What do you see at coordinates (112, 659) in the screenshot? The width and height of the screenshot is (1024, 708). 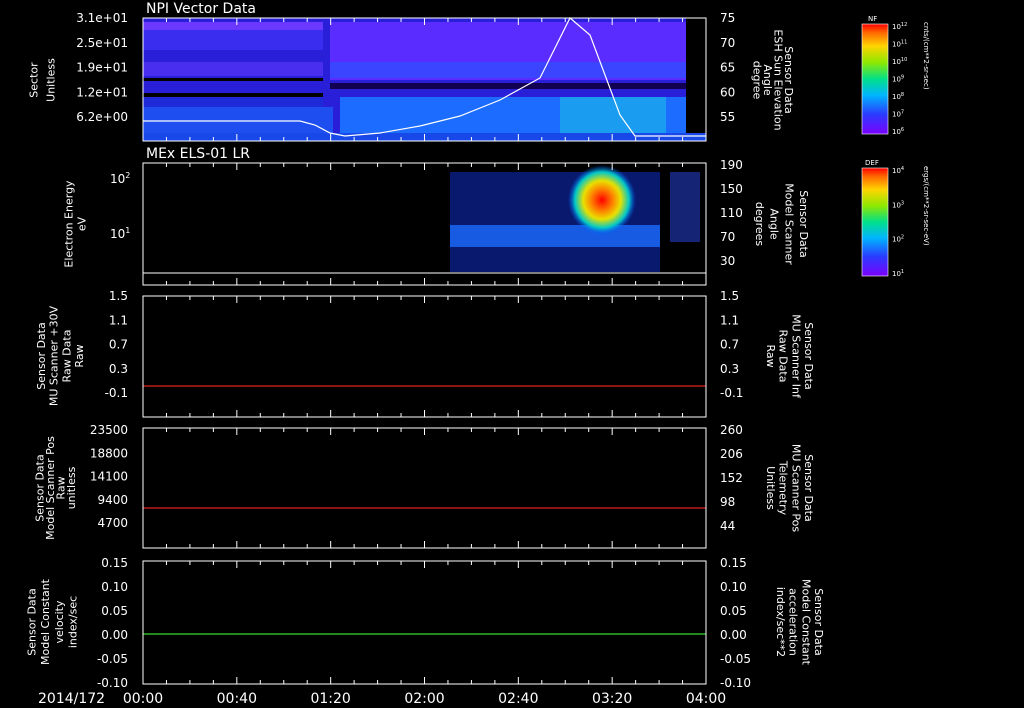 I see `panel5-ytick-4: -0.05` at bounding box center [112, 659].